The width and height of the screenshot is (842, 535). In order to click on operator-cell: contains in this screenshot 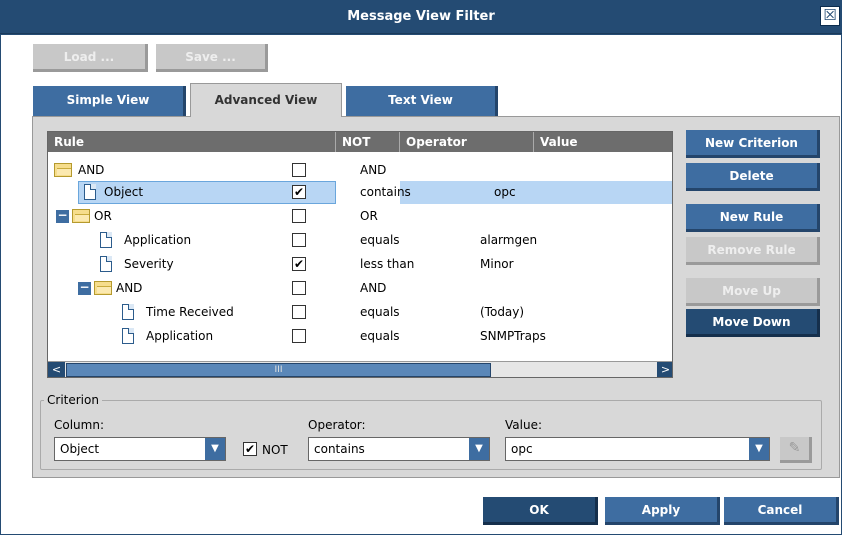, I will do `click(385, 192)`.